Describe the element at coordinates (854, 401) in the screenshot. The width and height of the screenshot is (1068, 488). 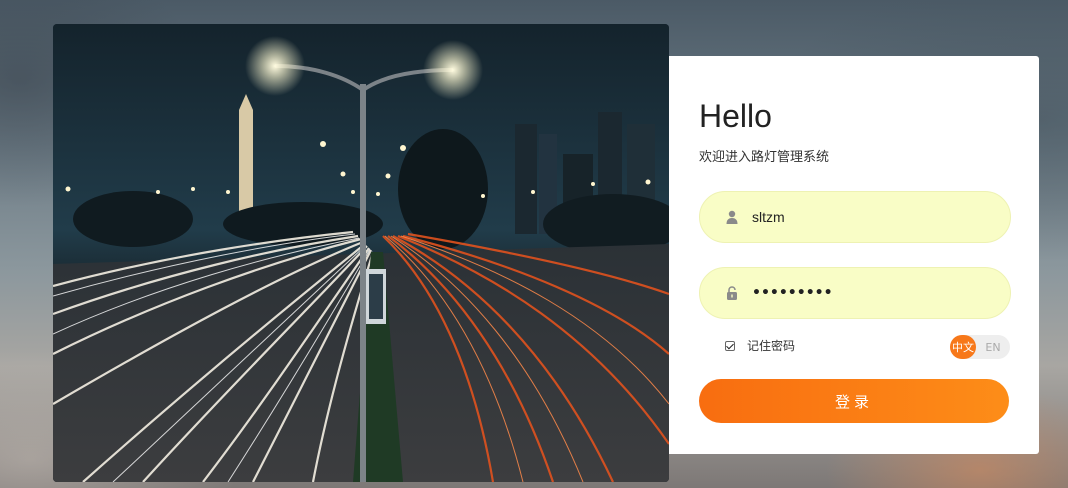
I see `login-button: 登录` at that location.